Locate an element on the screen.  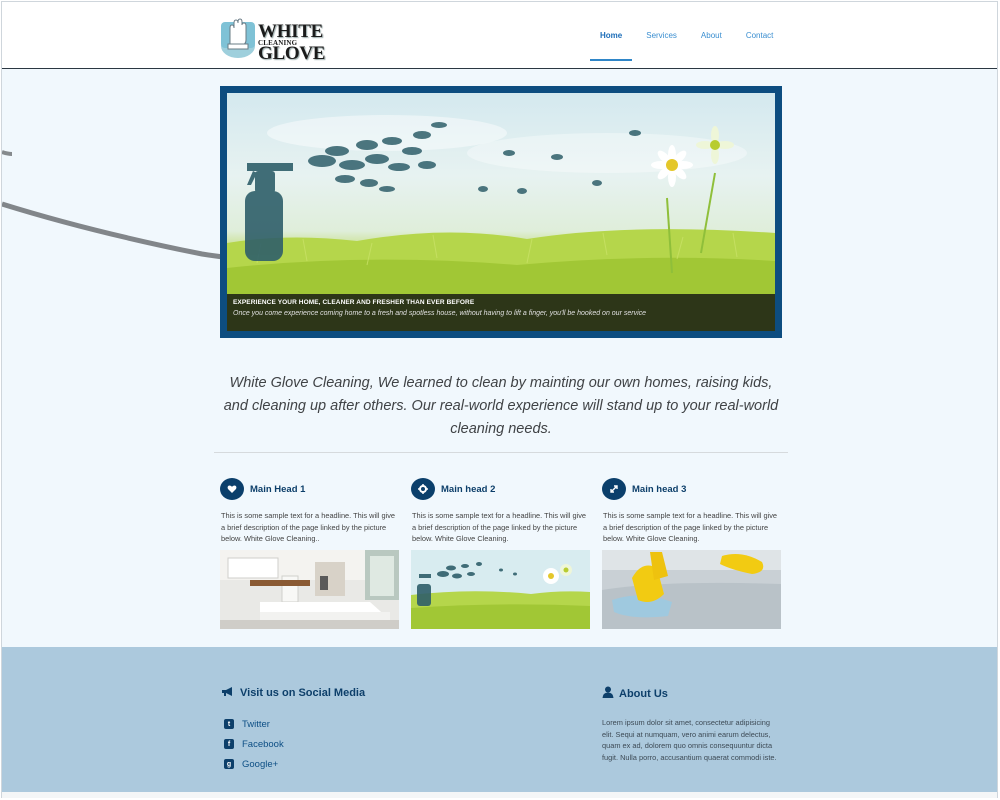
nav-about: About is located at coordinates (711, 35).